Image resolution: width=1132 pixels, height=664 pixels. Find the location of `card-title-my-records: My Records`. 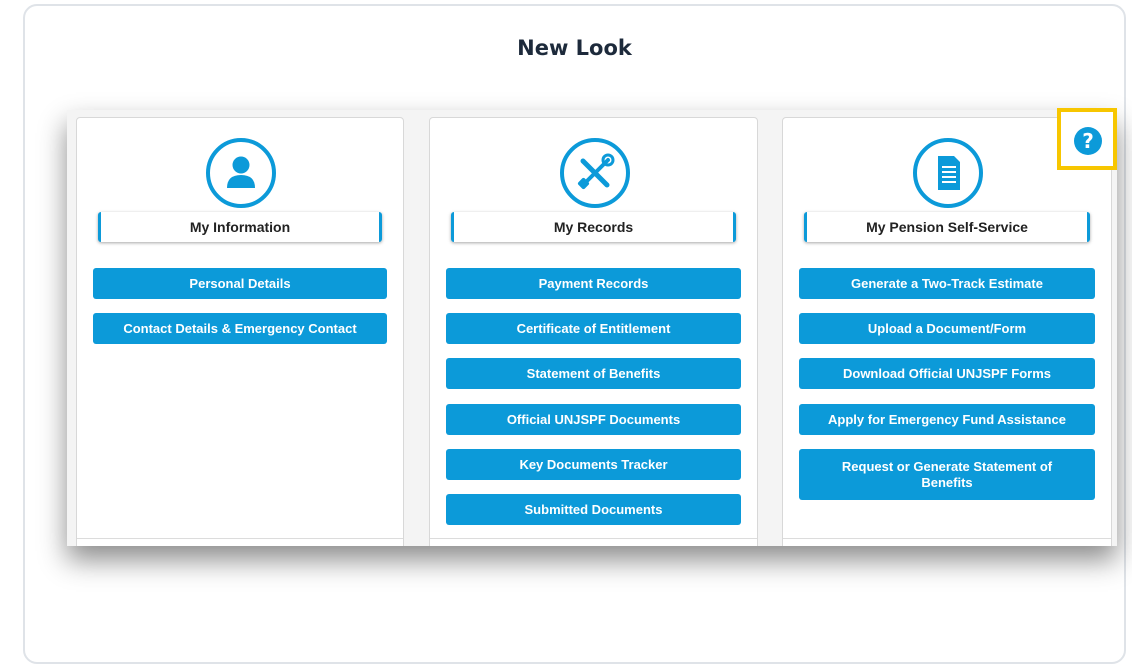

card-title-my-records: My Records is located at coordinates (593, 227).